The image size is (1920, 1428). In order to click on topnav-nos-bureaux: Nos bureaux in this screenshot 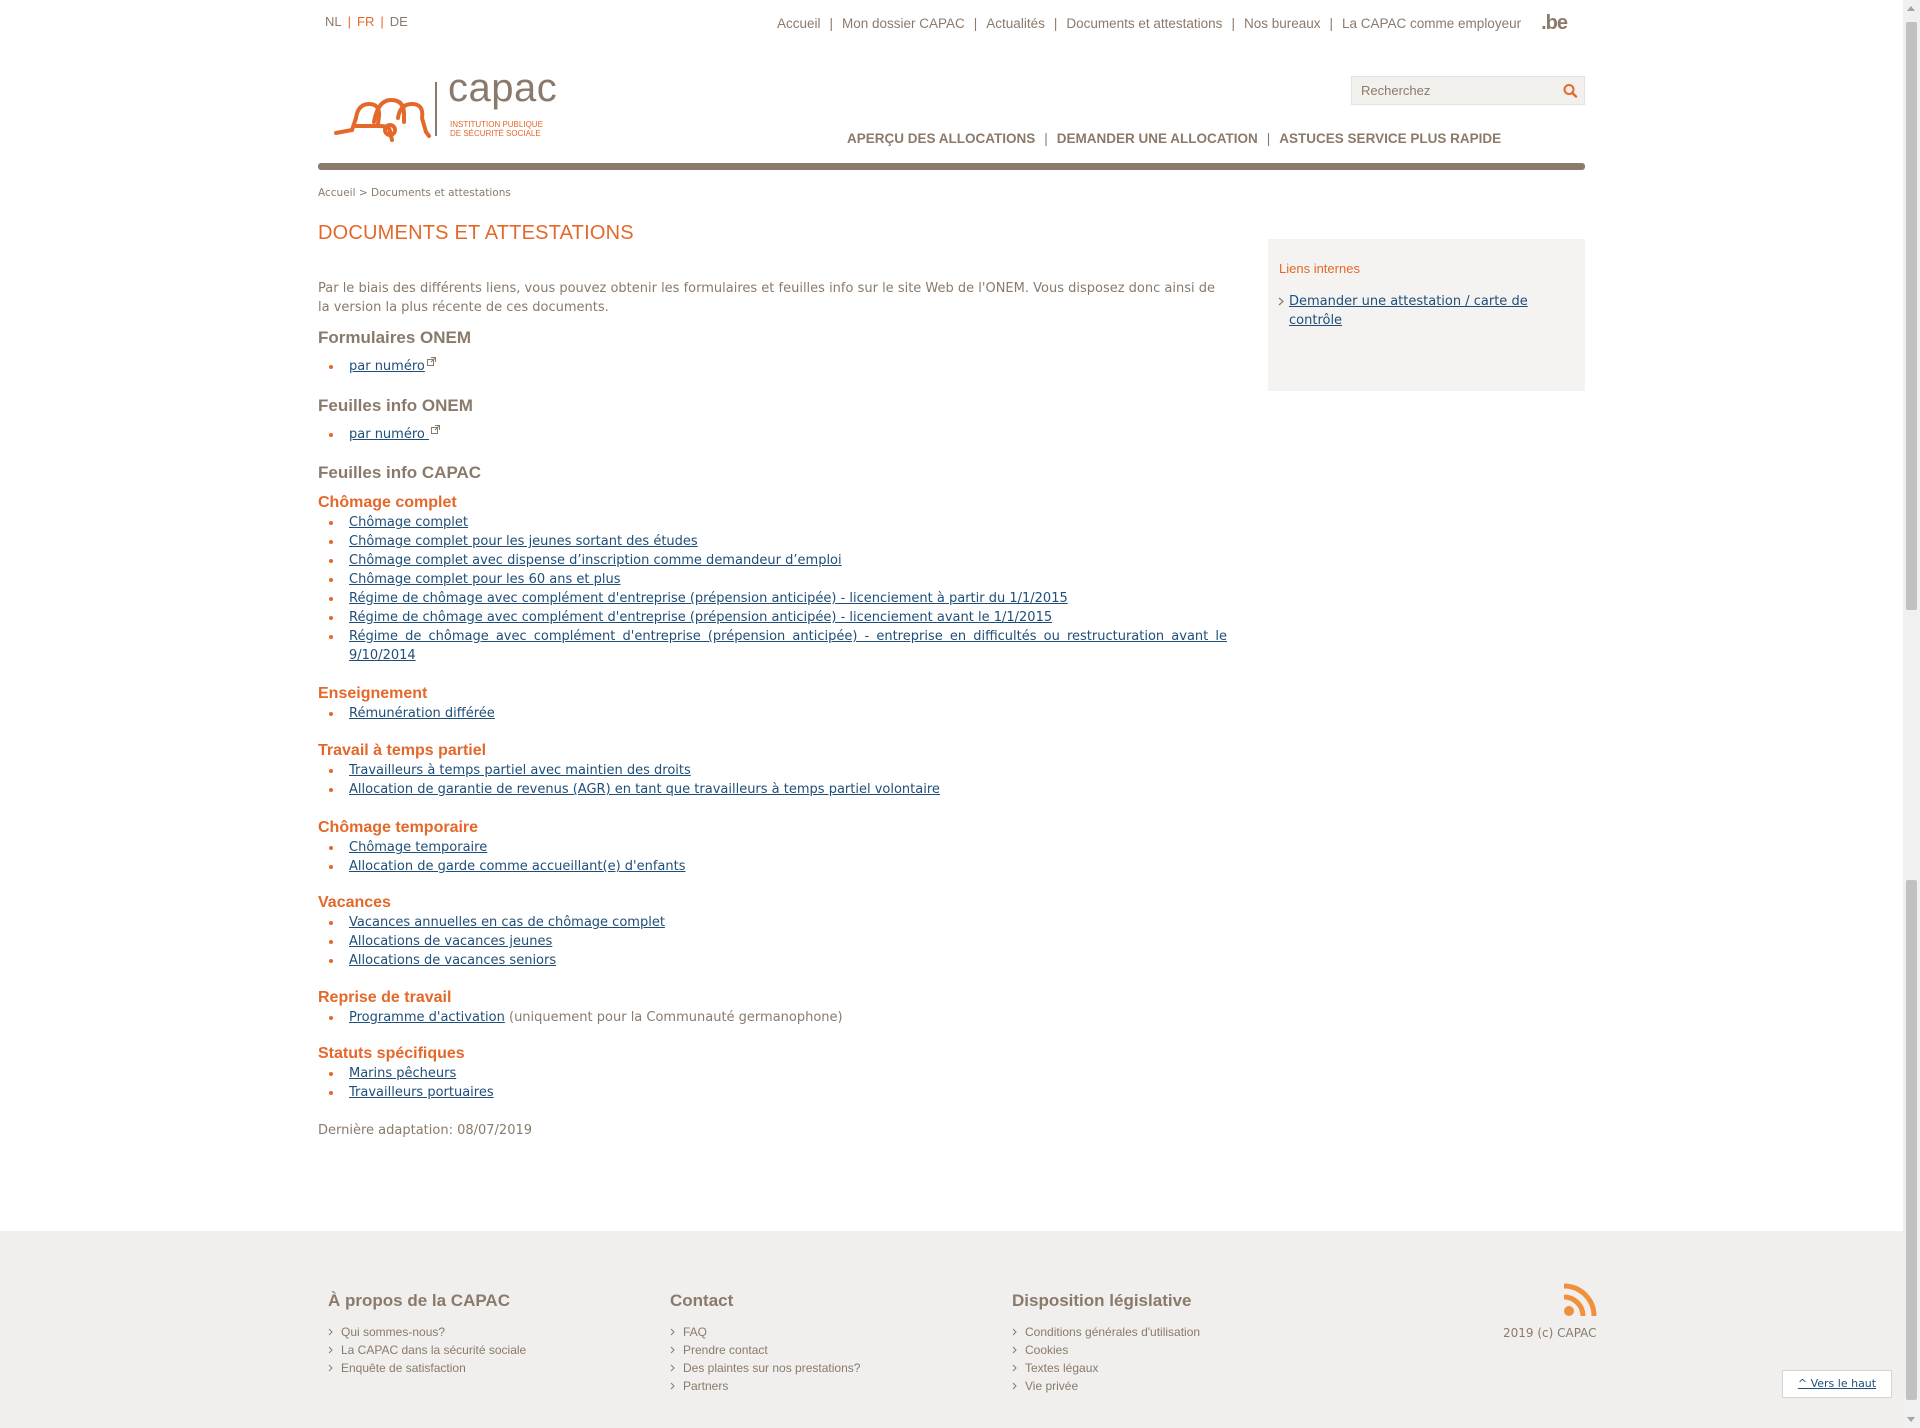, I will do `click(1282, 23)`.